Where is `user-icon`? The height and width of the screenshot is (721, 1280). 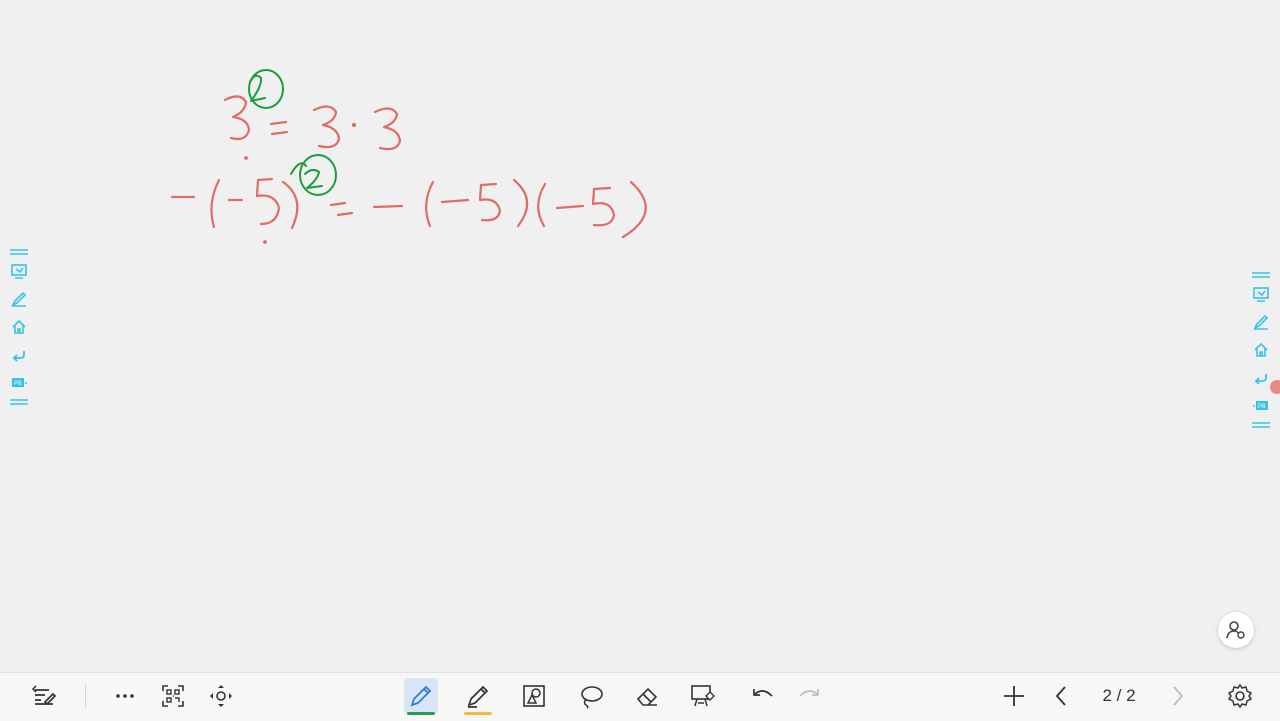 user-icon is located at coordinates (1235, 630).